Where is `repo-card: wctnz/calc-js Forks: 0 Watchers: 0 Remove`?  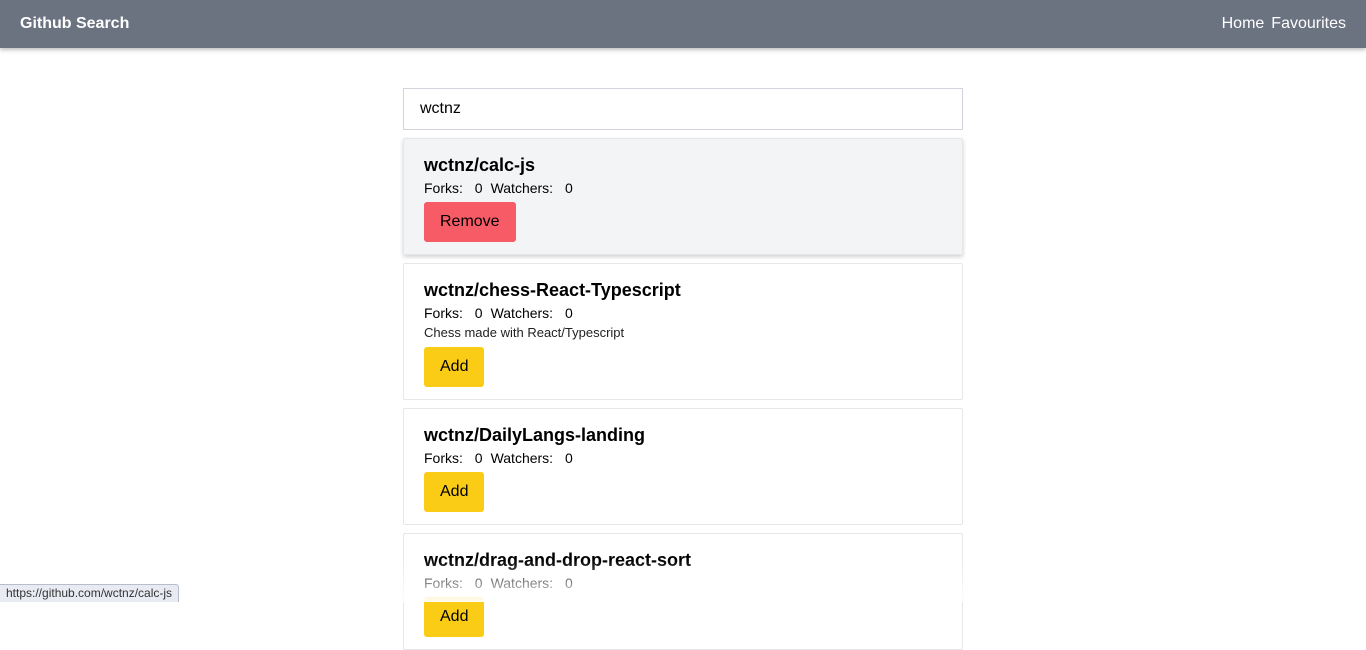 repo-card: wctnz/calc-js Forks: 0 Watchers: 0 Remove is located at coordinates (683, 196).